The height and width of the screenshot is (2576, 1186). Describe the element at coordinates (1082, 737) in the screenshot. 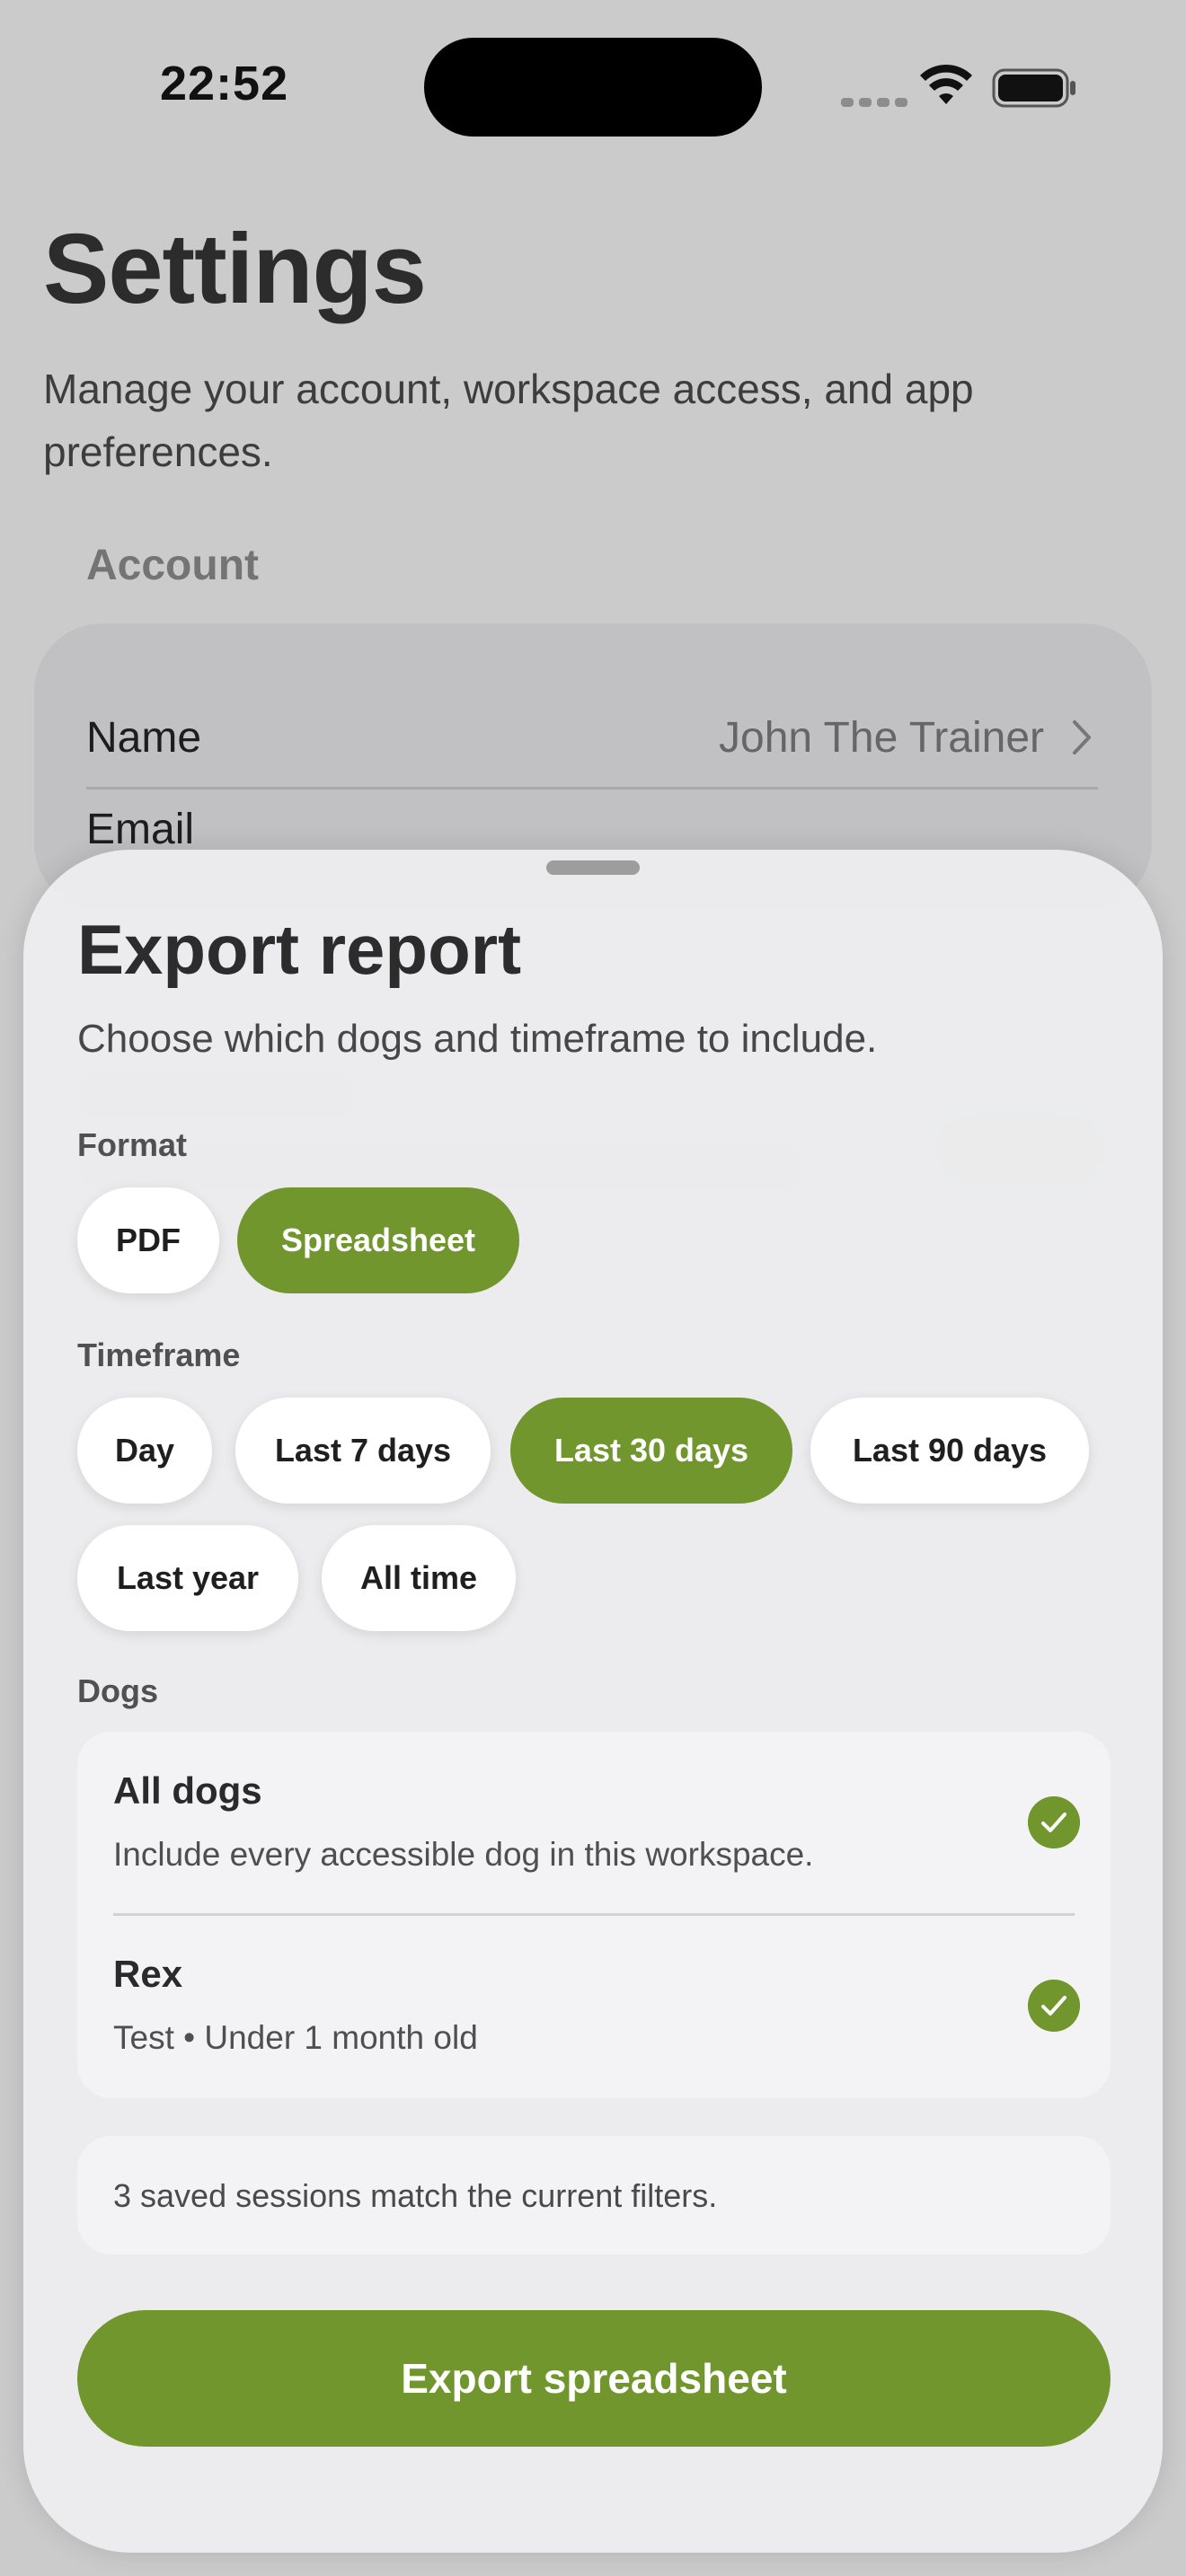

I see `chevron-right-icon` at that location.